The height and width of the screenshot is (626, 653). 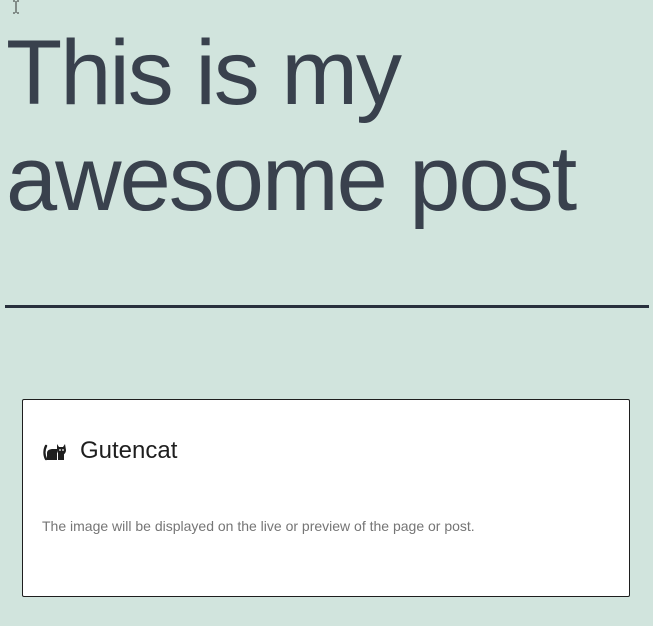 I want to click on block-header: Gutencat, so click(x=109, y=451).